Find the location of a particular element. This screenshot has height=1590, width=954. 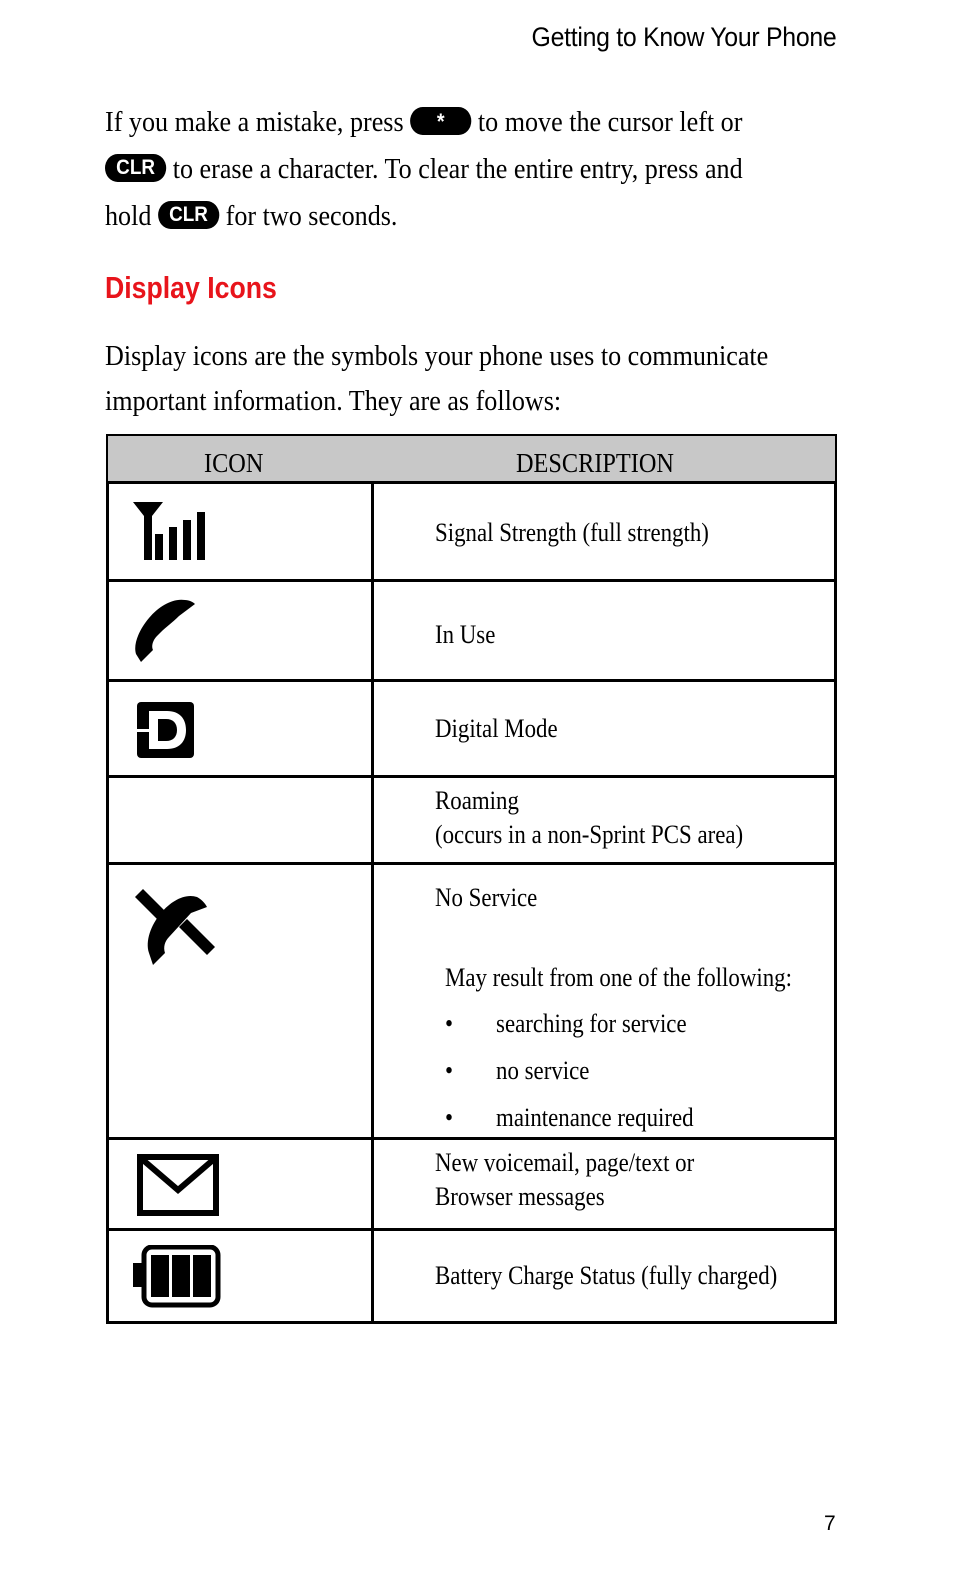

in-use-phone-icon is located at coordinates (165, 630).